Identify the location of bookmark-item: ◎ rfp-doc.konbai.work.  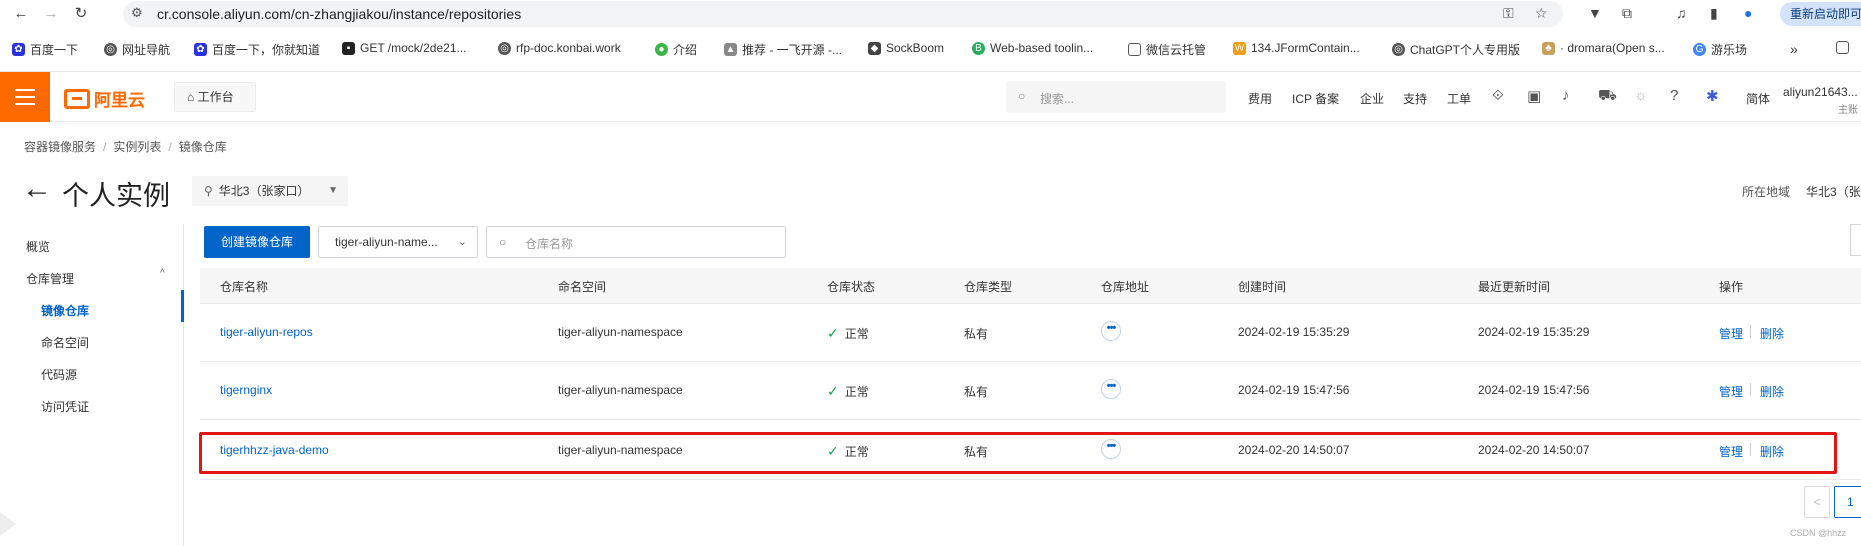
(559, 48).